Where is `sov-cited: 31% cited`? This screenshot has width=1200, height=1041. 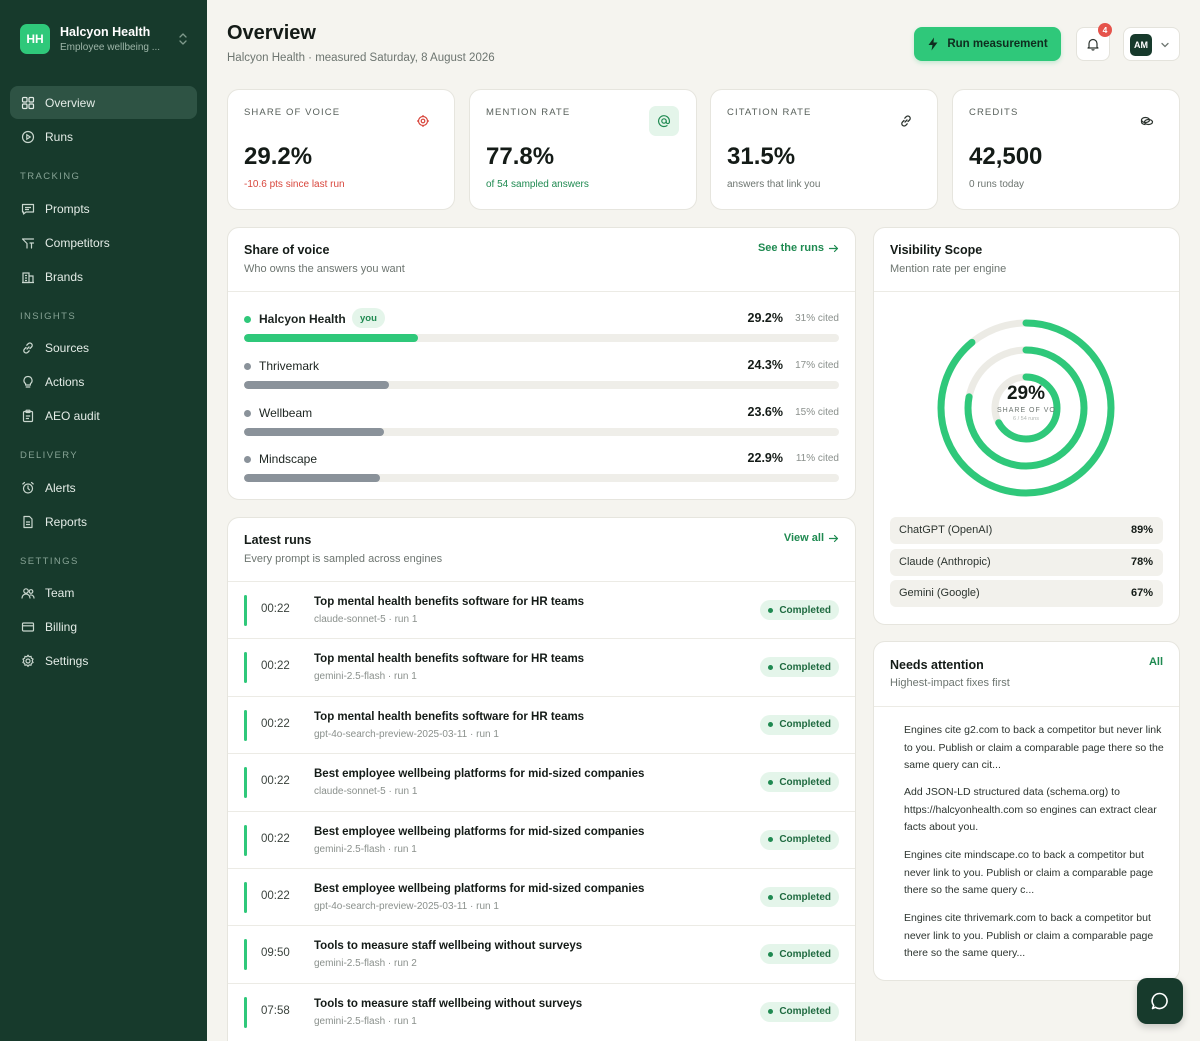 sov-cited: 31% cited is located at coordinates (817, 318).